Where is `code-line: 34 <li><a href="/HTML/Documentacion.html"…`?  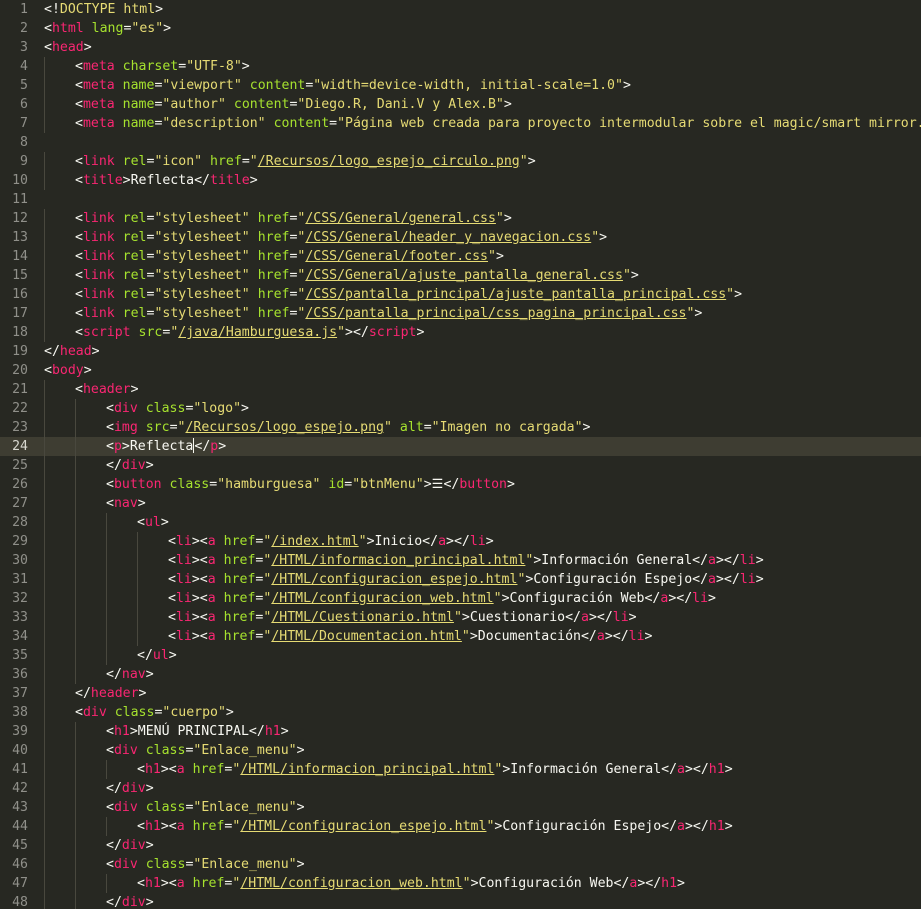 code-line: 34 <li><a href="/HTML/Documentacion.html"… is located at coordinates (460, 636).